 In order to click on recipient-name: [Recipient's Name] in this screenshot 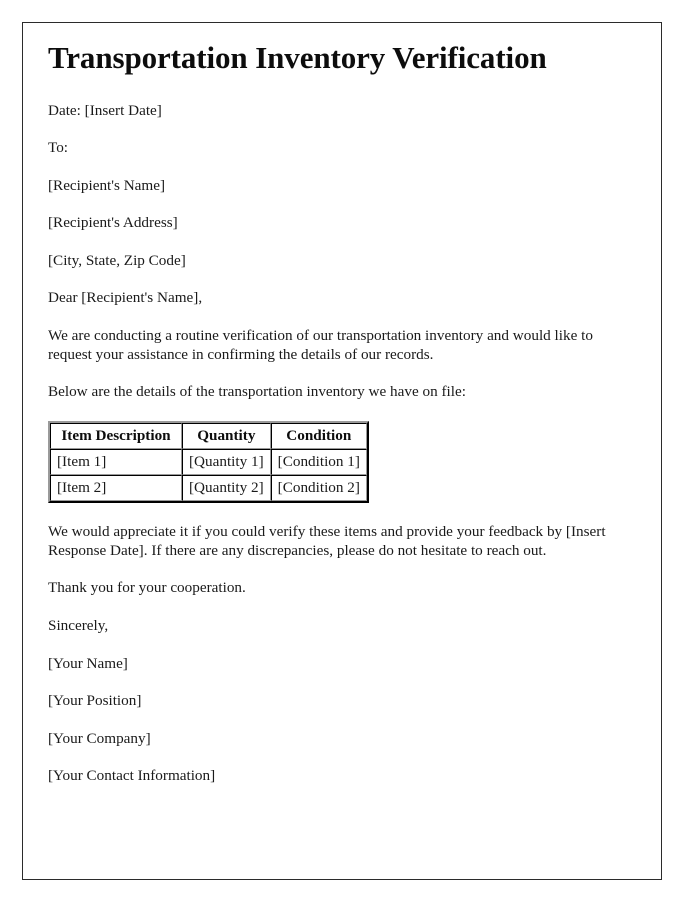, I will do `click(107, 185)`.